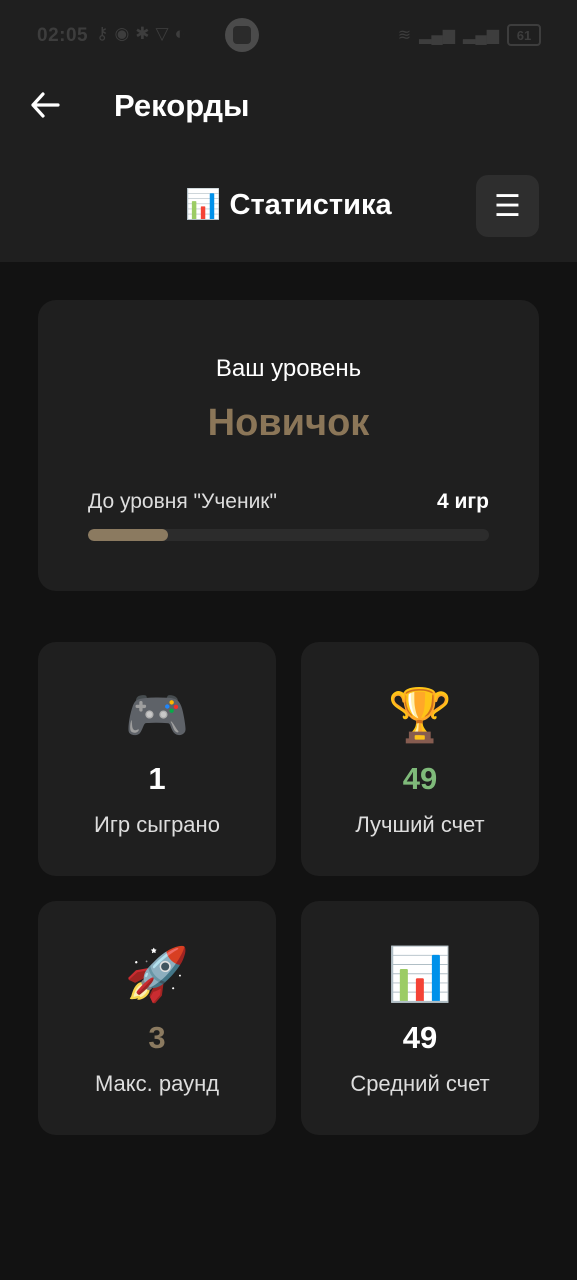  What do you see at coordinates (288, 535) in the screenshot?
I see `level-progress-bar` at bounding box center [288, 535].